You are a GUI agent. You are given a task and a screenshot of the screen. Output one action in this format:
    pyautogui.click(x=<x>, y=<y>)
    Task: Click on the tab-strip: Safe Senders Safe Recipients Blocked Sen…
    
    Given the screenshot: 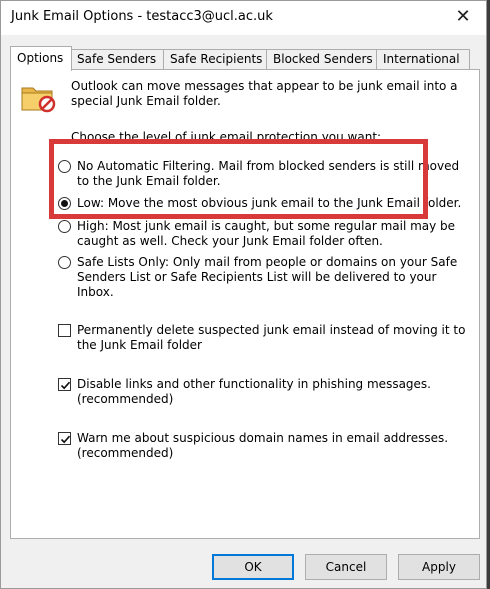 What is the action you would take?
    pyautogui.click(x=245, y=58)
    